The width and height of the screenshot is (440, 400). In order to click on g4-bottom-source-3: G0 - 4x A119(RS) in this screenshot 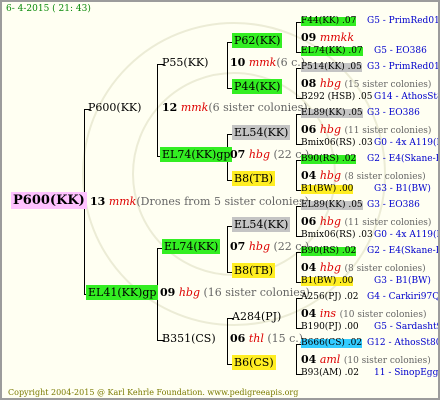, I will do `click(406, 143)`.